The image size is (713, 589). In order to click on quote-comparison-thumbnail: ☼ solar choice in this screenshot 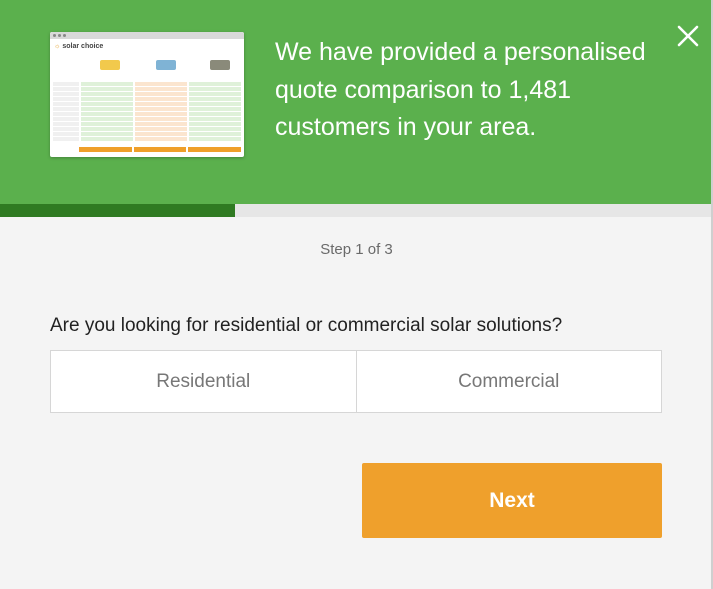, I will do `click(147, 94)`.